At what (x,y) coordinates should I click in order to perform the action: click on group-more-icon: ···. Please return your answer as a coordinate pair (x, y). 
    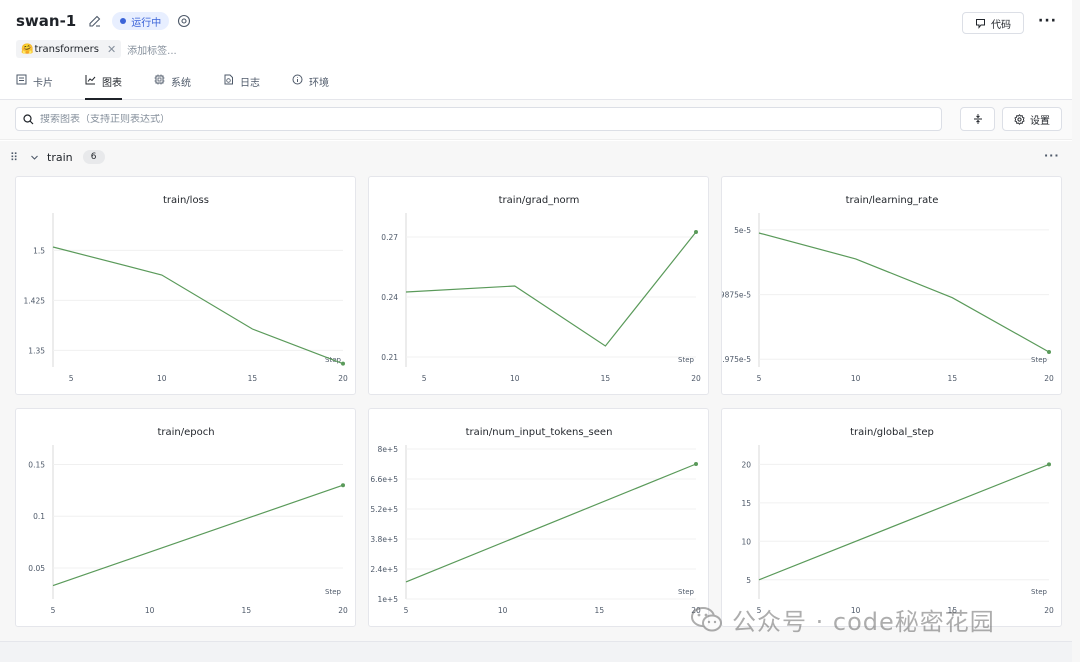
    Looking at the image, I should click on (1052, 155).